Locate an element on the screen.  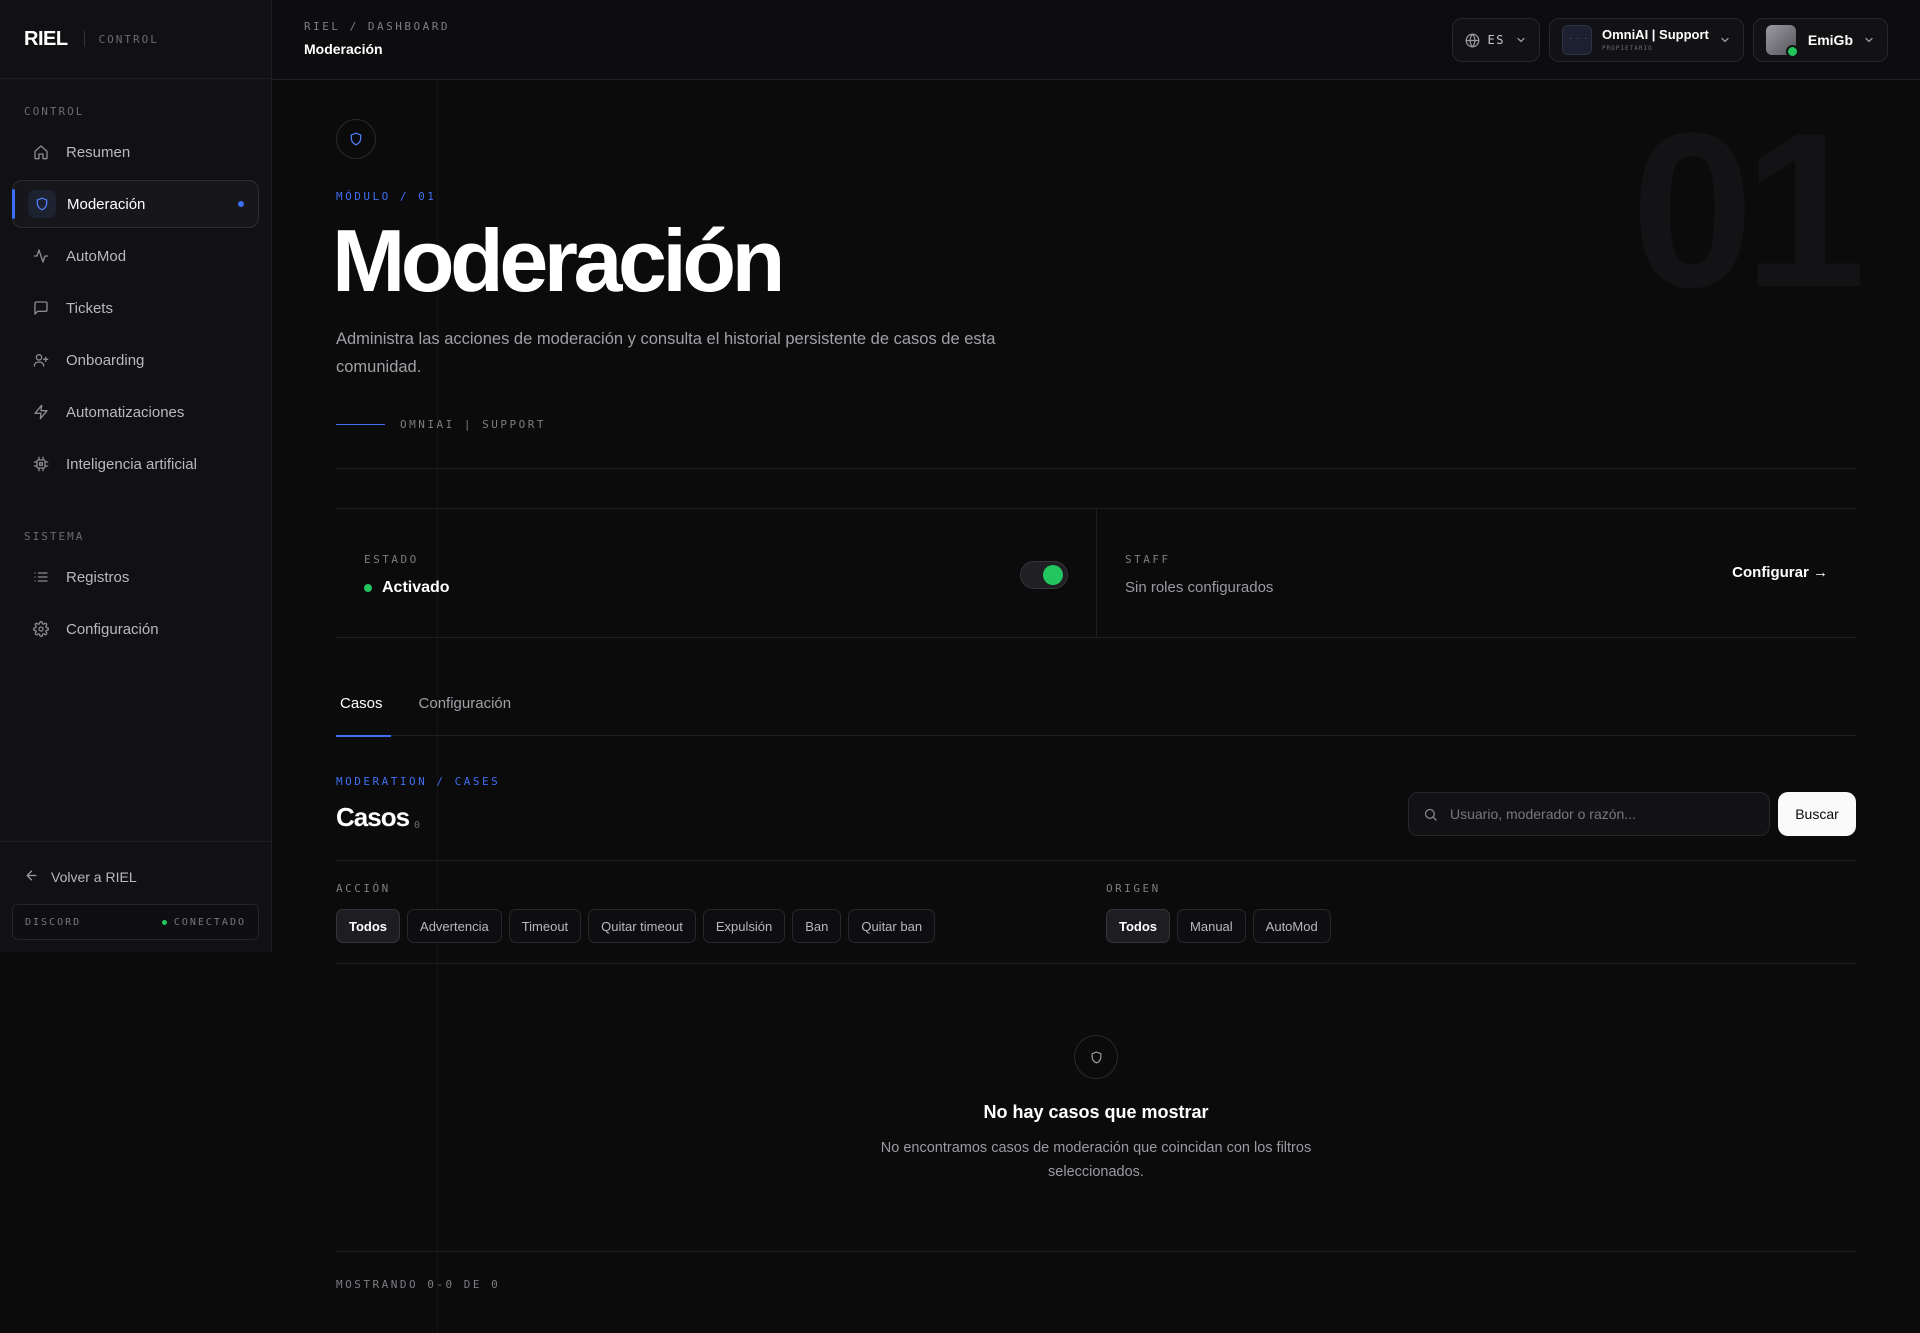
sidebar-brand: RIEL CONTROL is located at coordinates (135, 39).